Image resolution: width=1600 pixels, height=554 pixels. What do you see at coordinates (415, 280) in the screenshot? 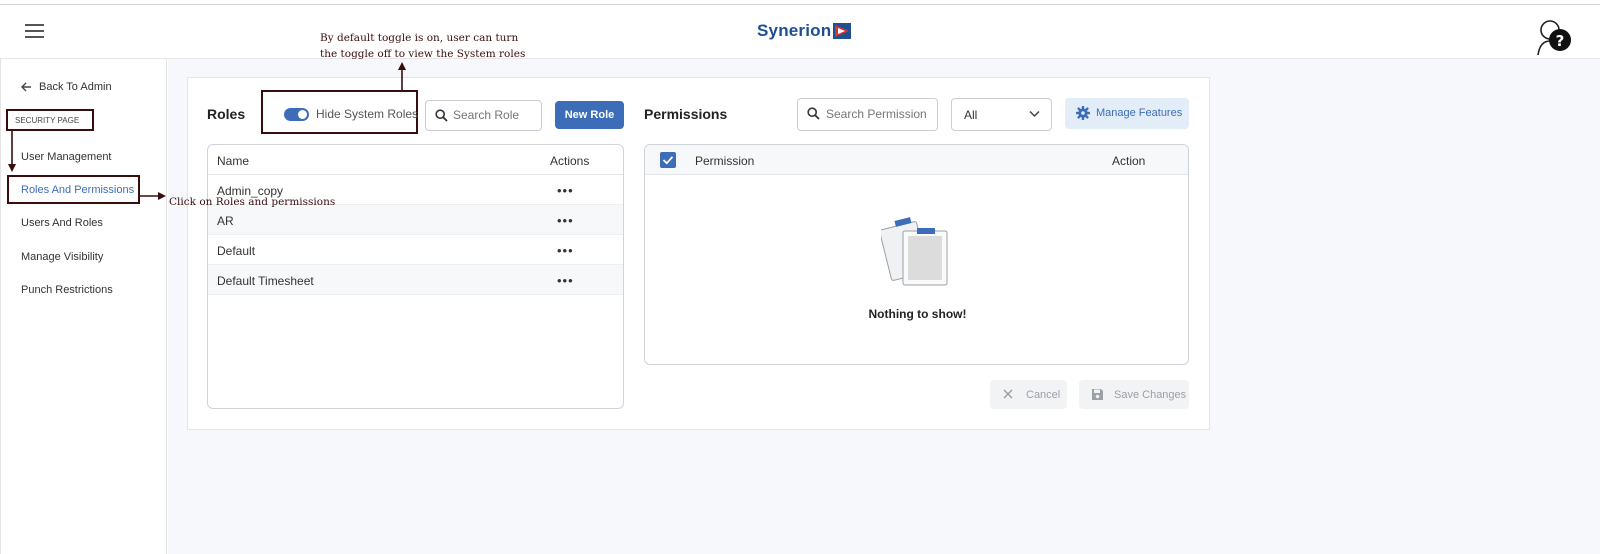
I see `table-row: Default Timesheet •••` at bounding box center [415, 280].